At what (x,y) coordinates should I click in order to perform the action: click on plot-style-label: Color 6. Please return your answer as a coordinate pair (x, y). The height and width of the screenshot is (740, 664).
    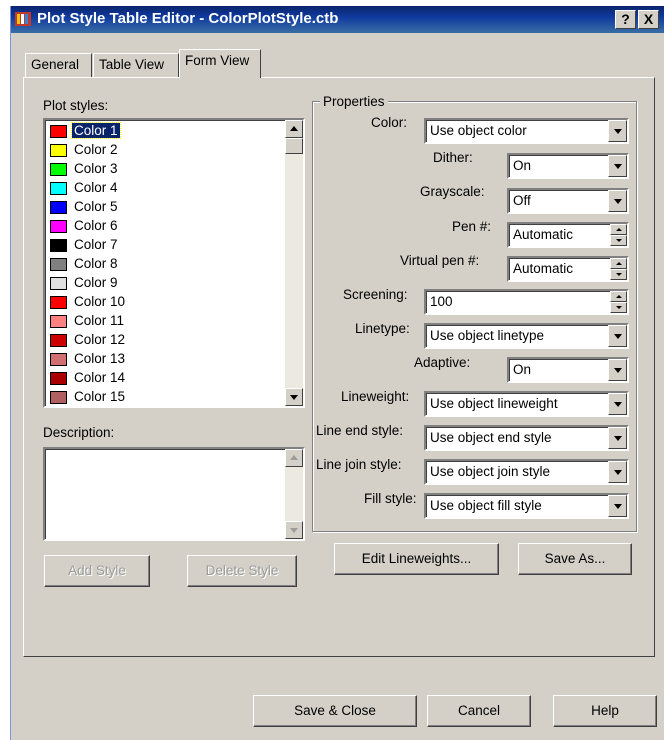
    Looking at the image, I should click on (96, 225).